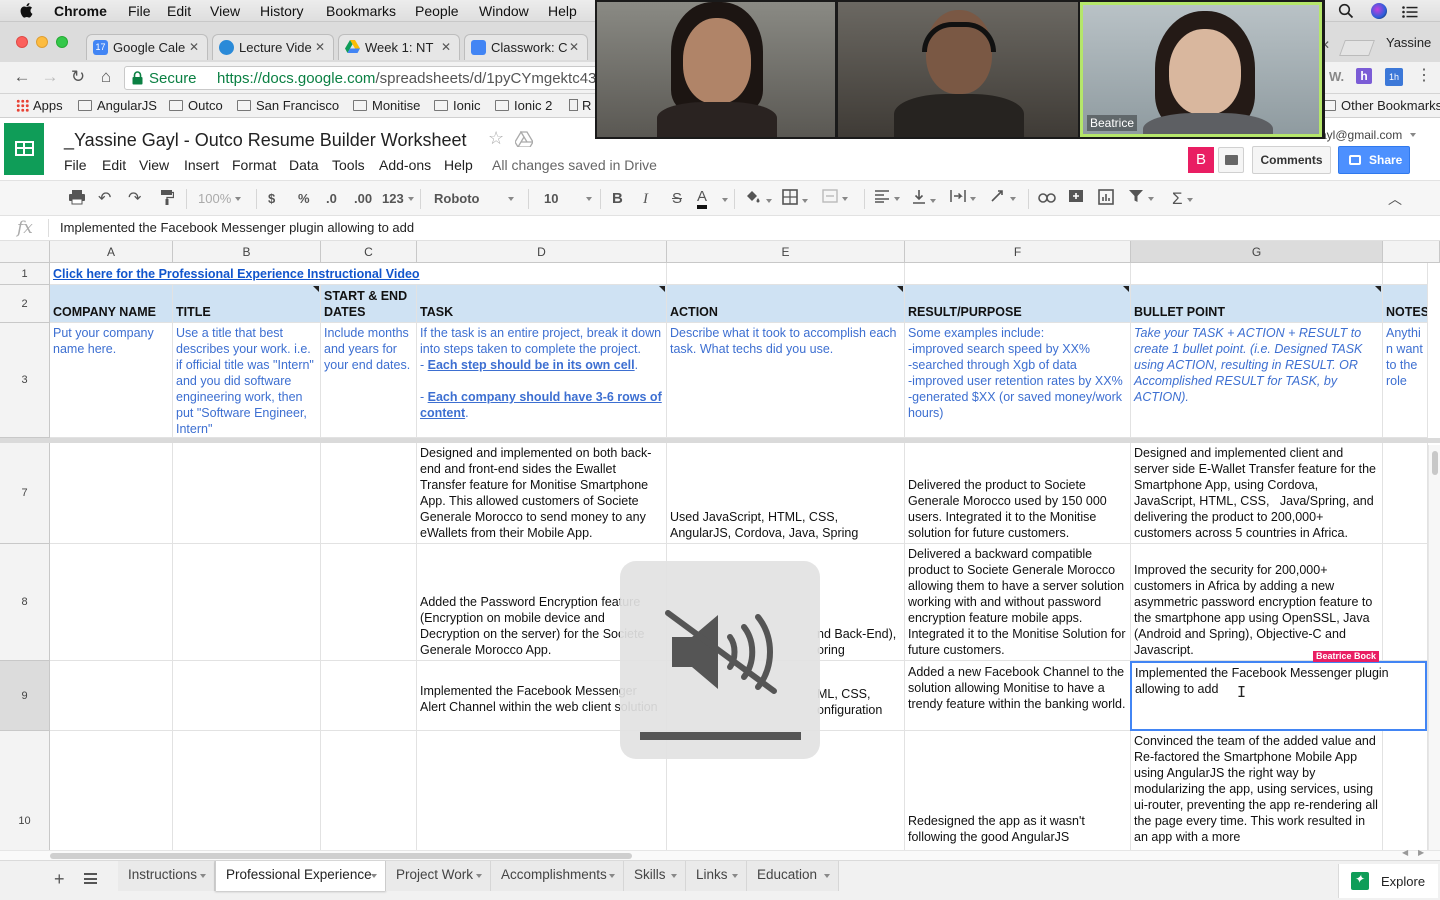 The width and height of the screenshot is (1440, 900). Describe the element at coordinates (220, 199) in the screenshot. I see `zoom-select: 100%` at that location.